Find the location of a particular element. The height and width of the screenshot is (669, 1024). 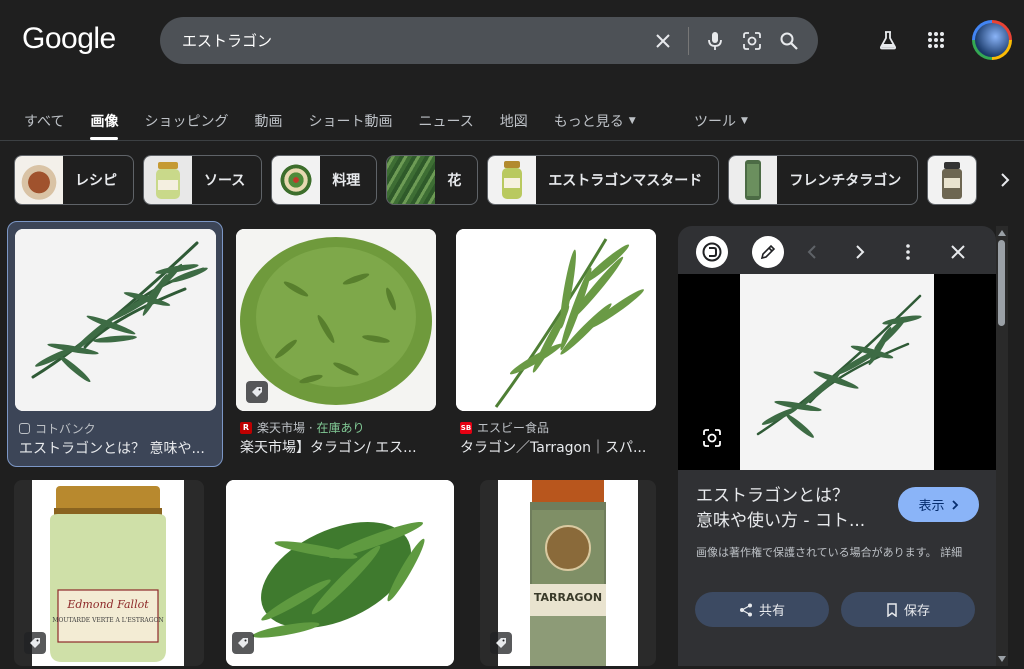

share-icon is located at coordinates (745, 609).